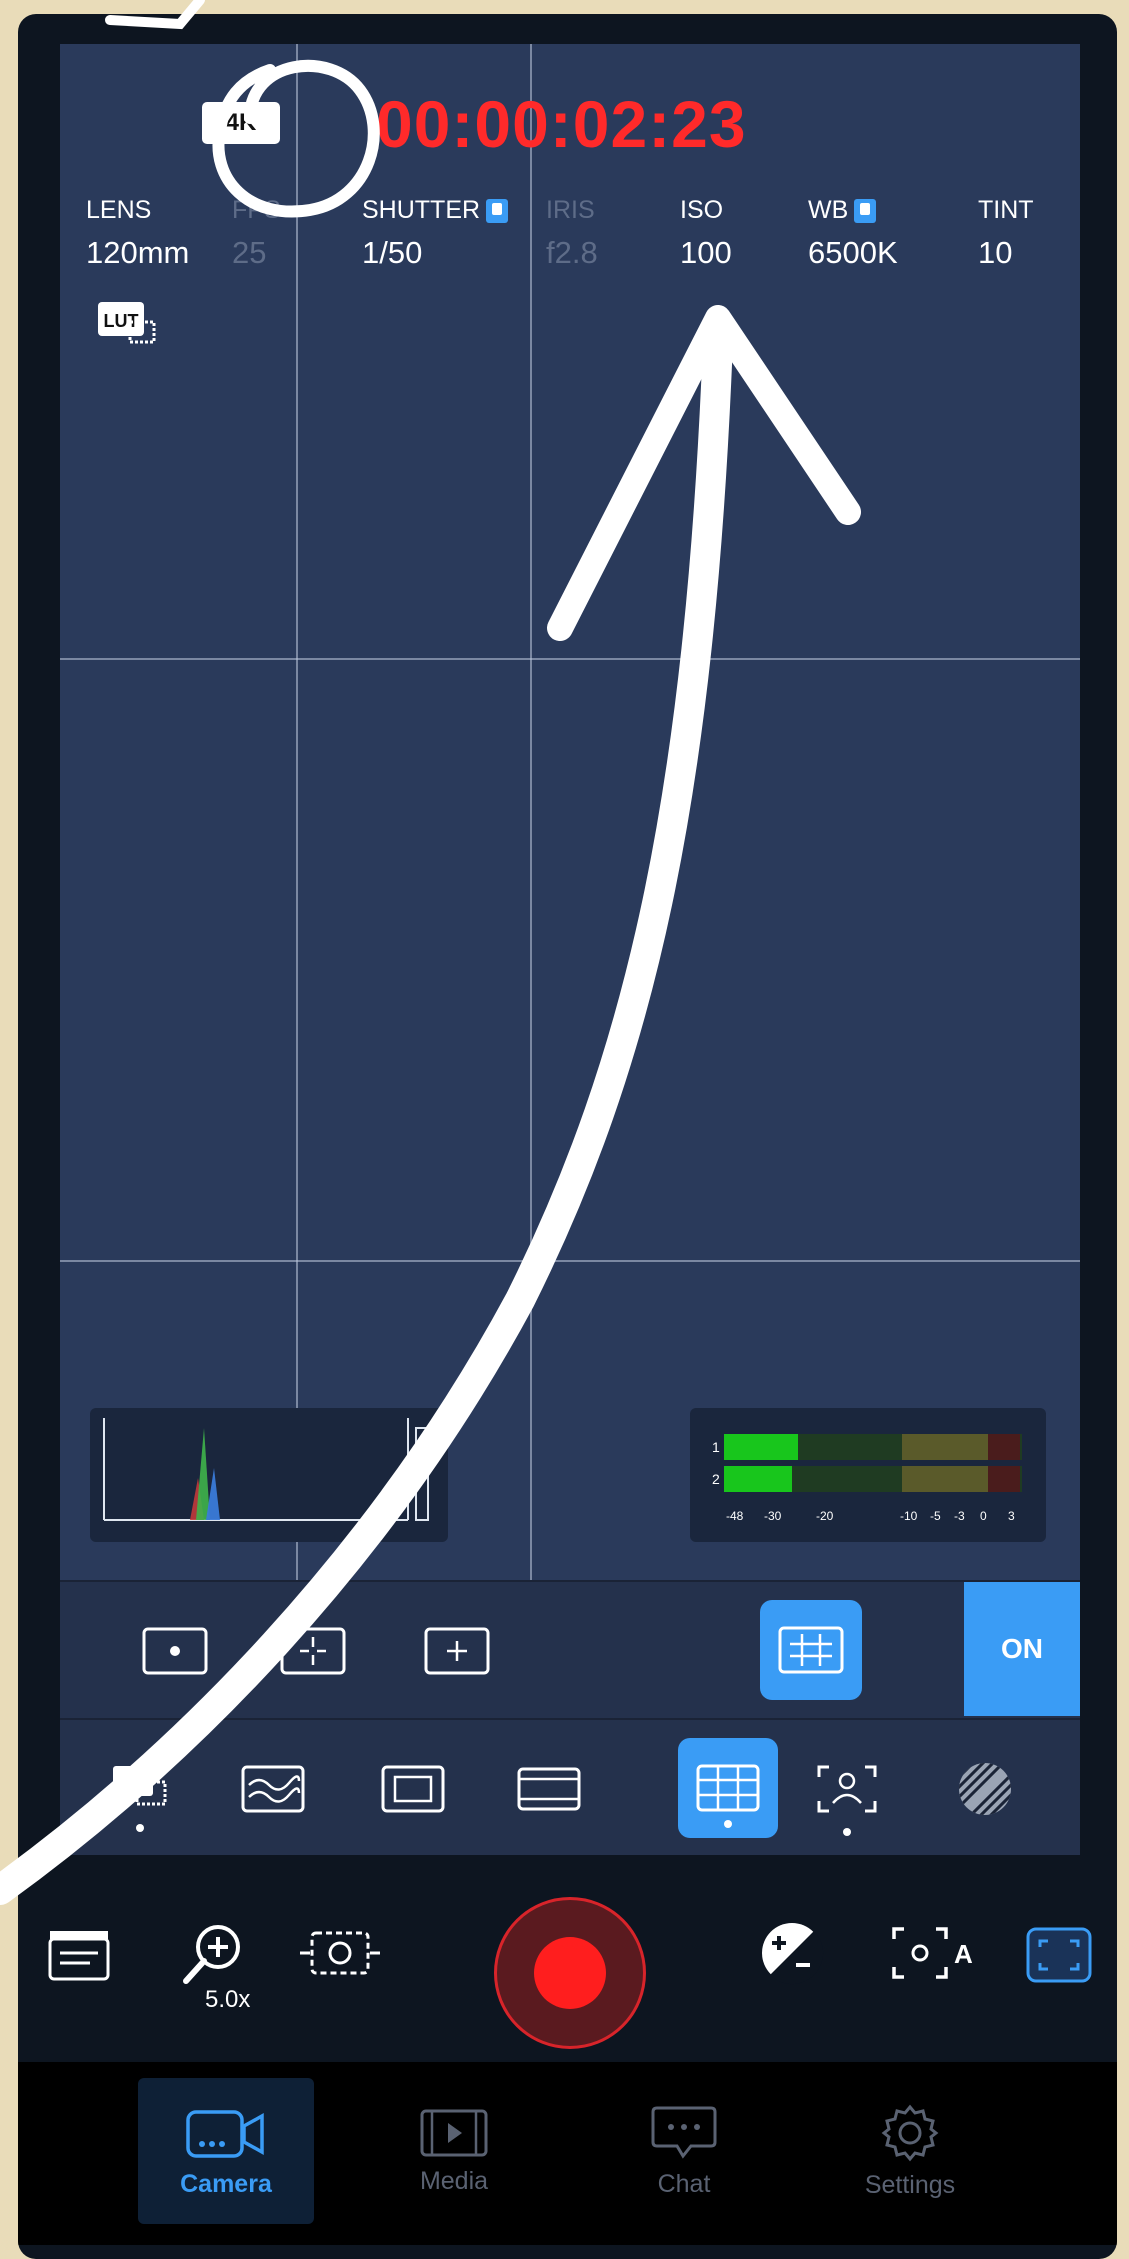 This screenshot has width=1129, height=2259. I want to click on tab-label: Media, so click(454, 2180).